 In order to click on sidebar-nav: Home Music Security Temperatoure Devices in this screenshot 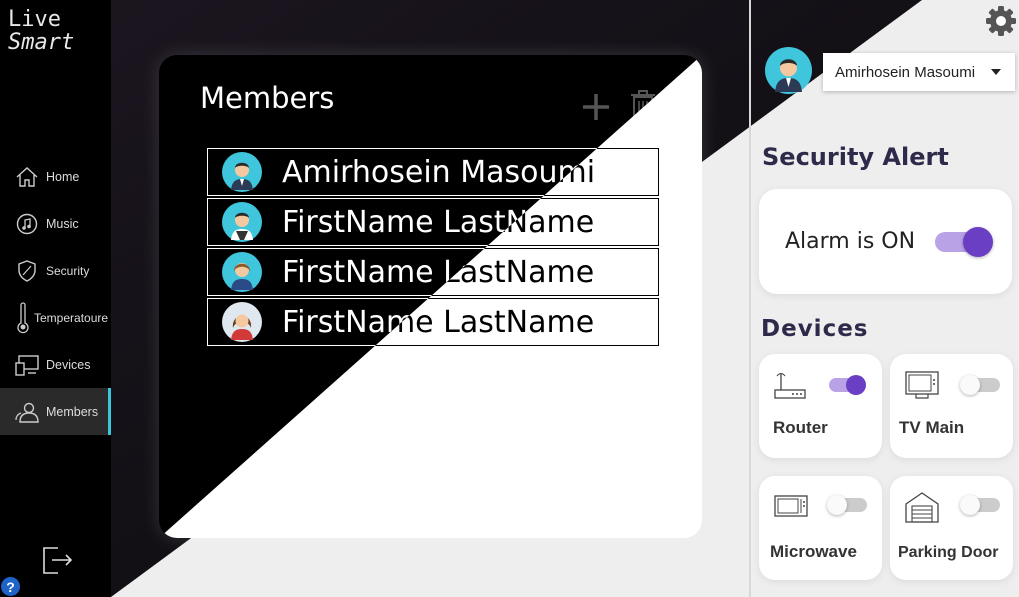, I will do `click(55, 294)`.